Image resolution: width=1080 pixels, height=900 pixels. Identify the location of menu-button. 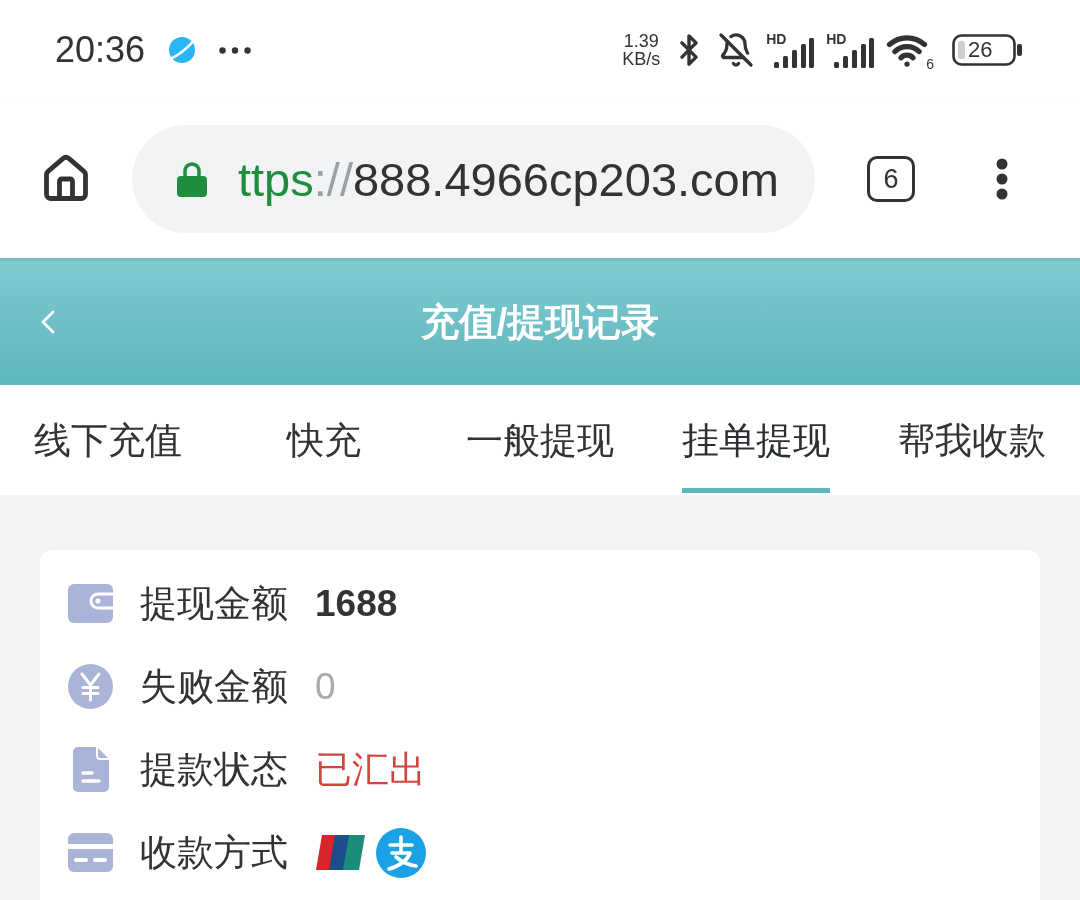
(1002, 179).